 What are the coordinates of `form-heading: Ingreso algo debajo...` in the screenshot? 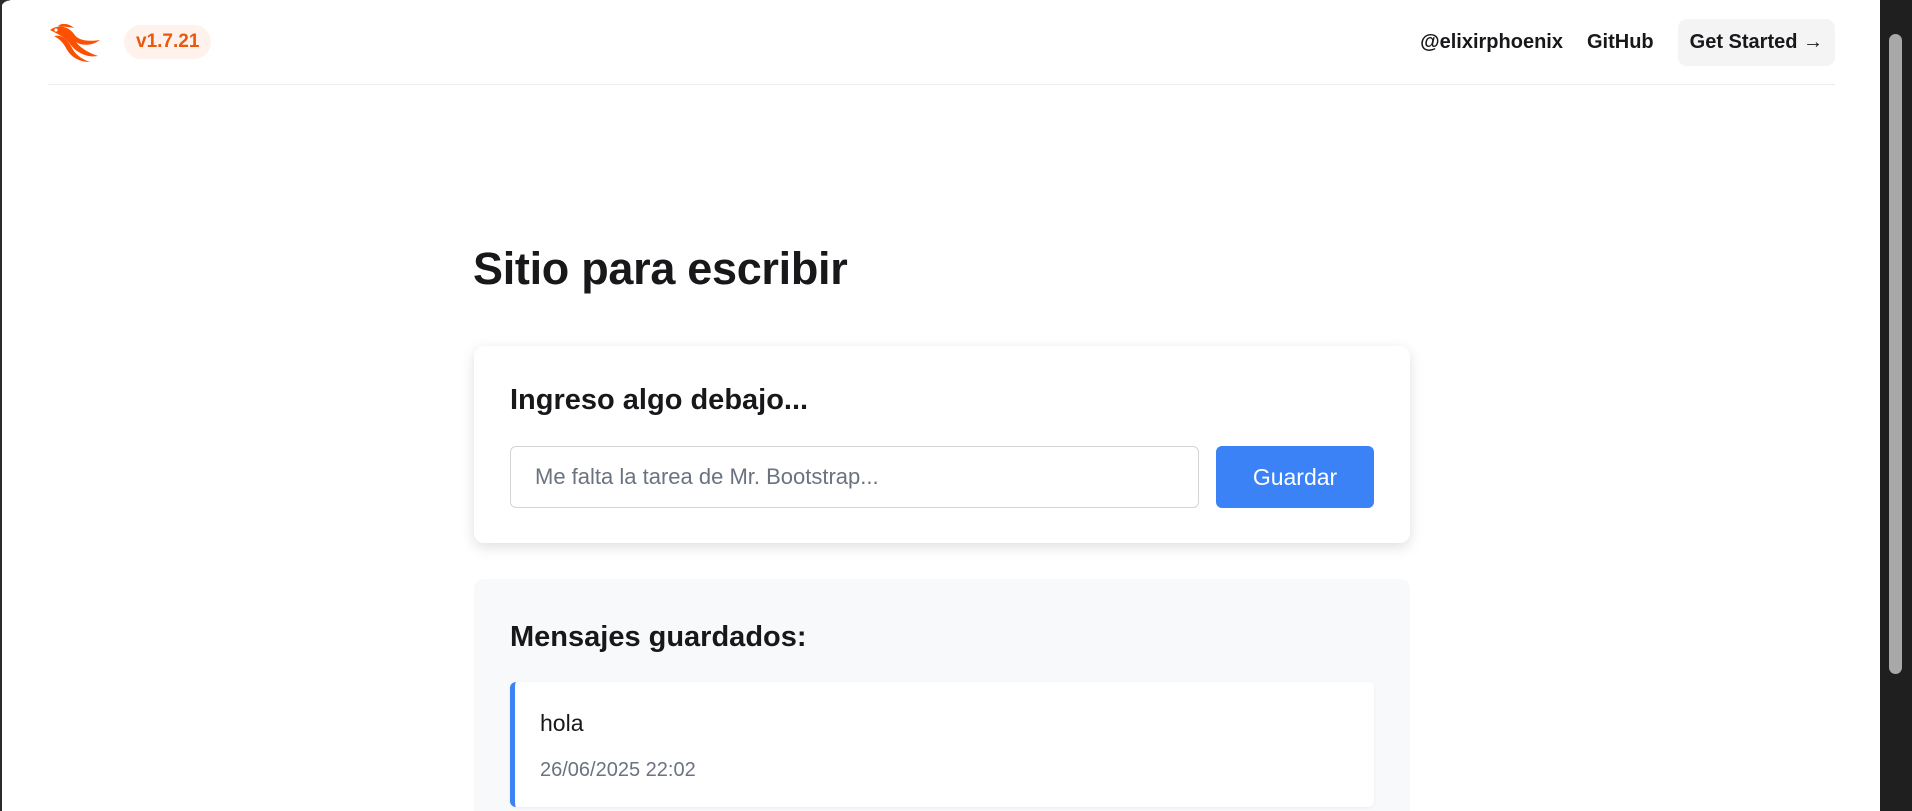 It's located at (659, 400).